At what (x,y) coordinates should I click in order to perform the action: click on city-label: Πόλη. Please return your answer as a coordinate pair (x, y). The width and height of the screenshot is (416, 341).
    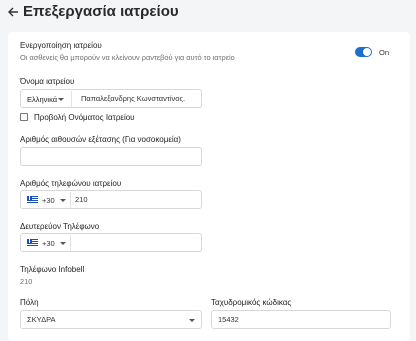
    Looking at the image, I should click on (29, 302).